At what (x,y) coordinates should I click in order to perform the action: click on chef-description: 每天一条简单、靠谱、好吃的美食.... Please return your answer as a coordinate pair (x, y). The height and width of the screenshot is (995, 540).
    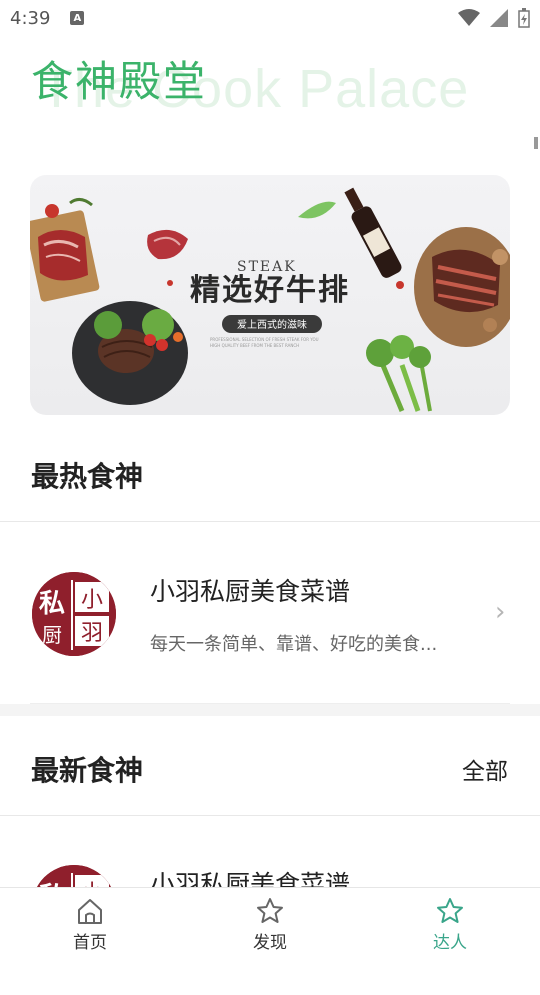
    Looking at the image, I should click on (294, 644).